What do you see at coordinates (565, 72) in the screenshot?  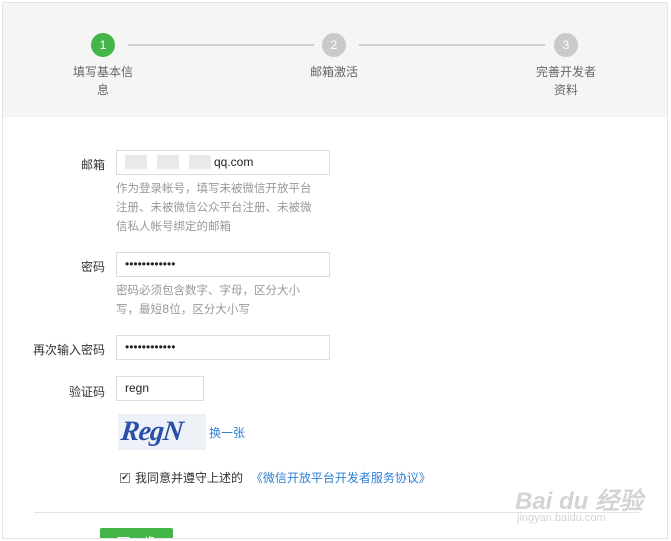 I see `step-3-label-line1: 完善开发者` at bounding box center [565, 72].